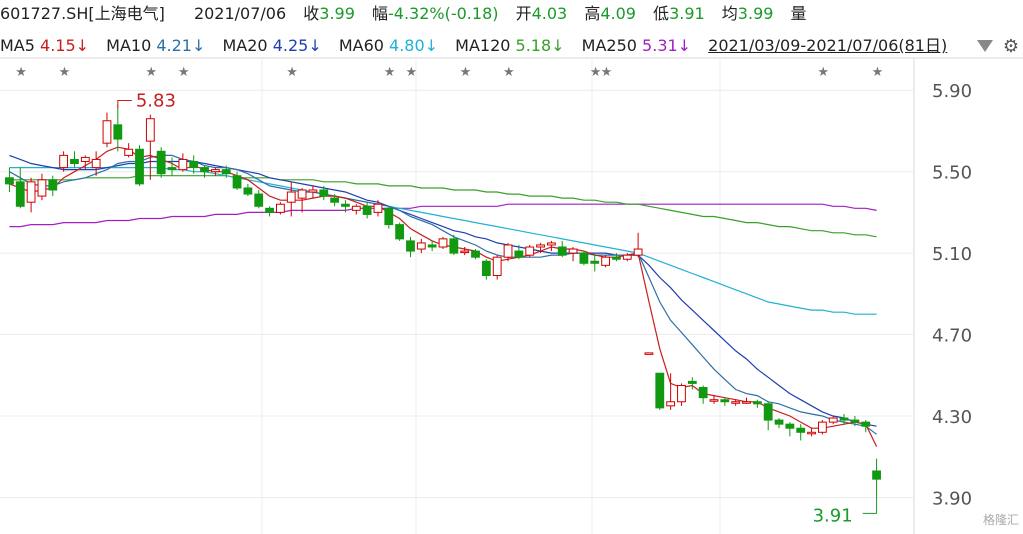  Describe the element at coordinates (833, 515) in the screenshot. I see `low-annotation: 3.91` at that location.